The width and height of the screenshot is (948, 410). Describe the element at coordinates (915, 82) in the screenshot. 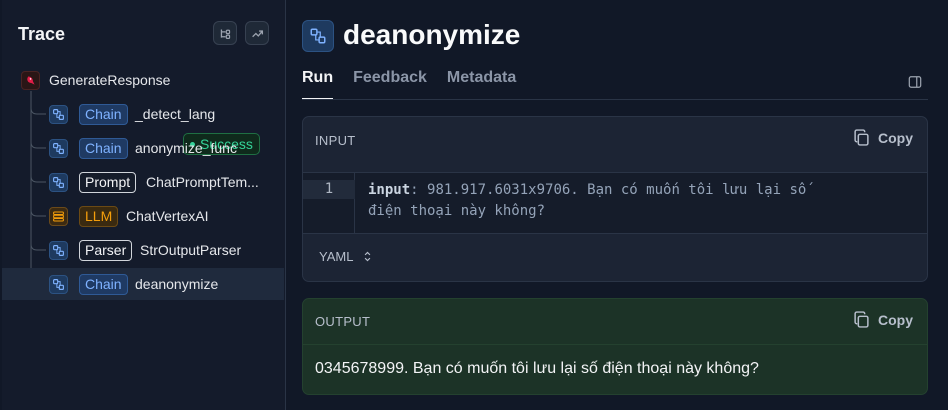

I see `sidebar-toggle-icon` at that location.